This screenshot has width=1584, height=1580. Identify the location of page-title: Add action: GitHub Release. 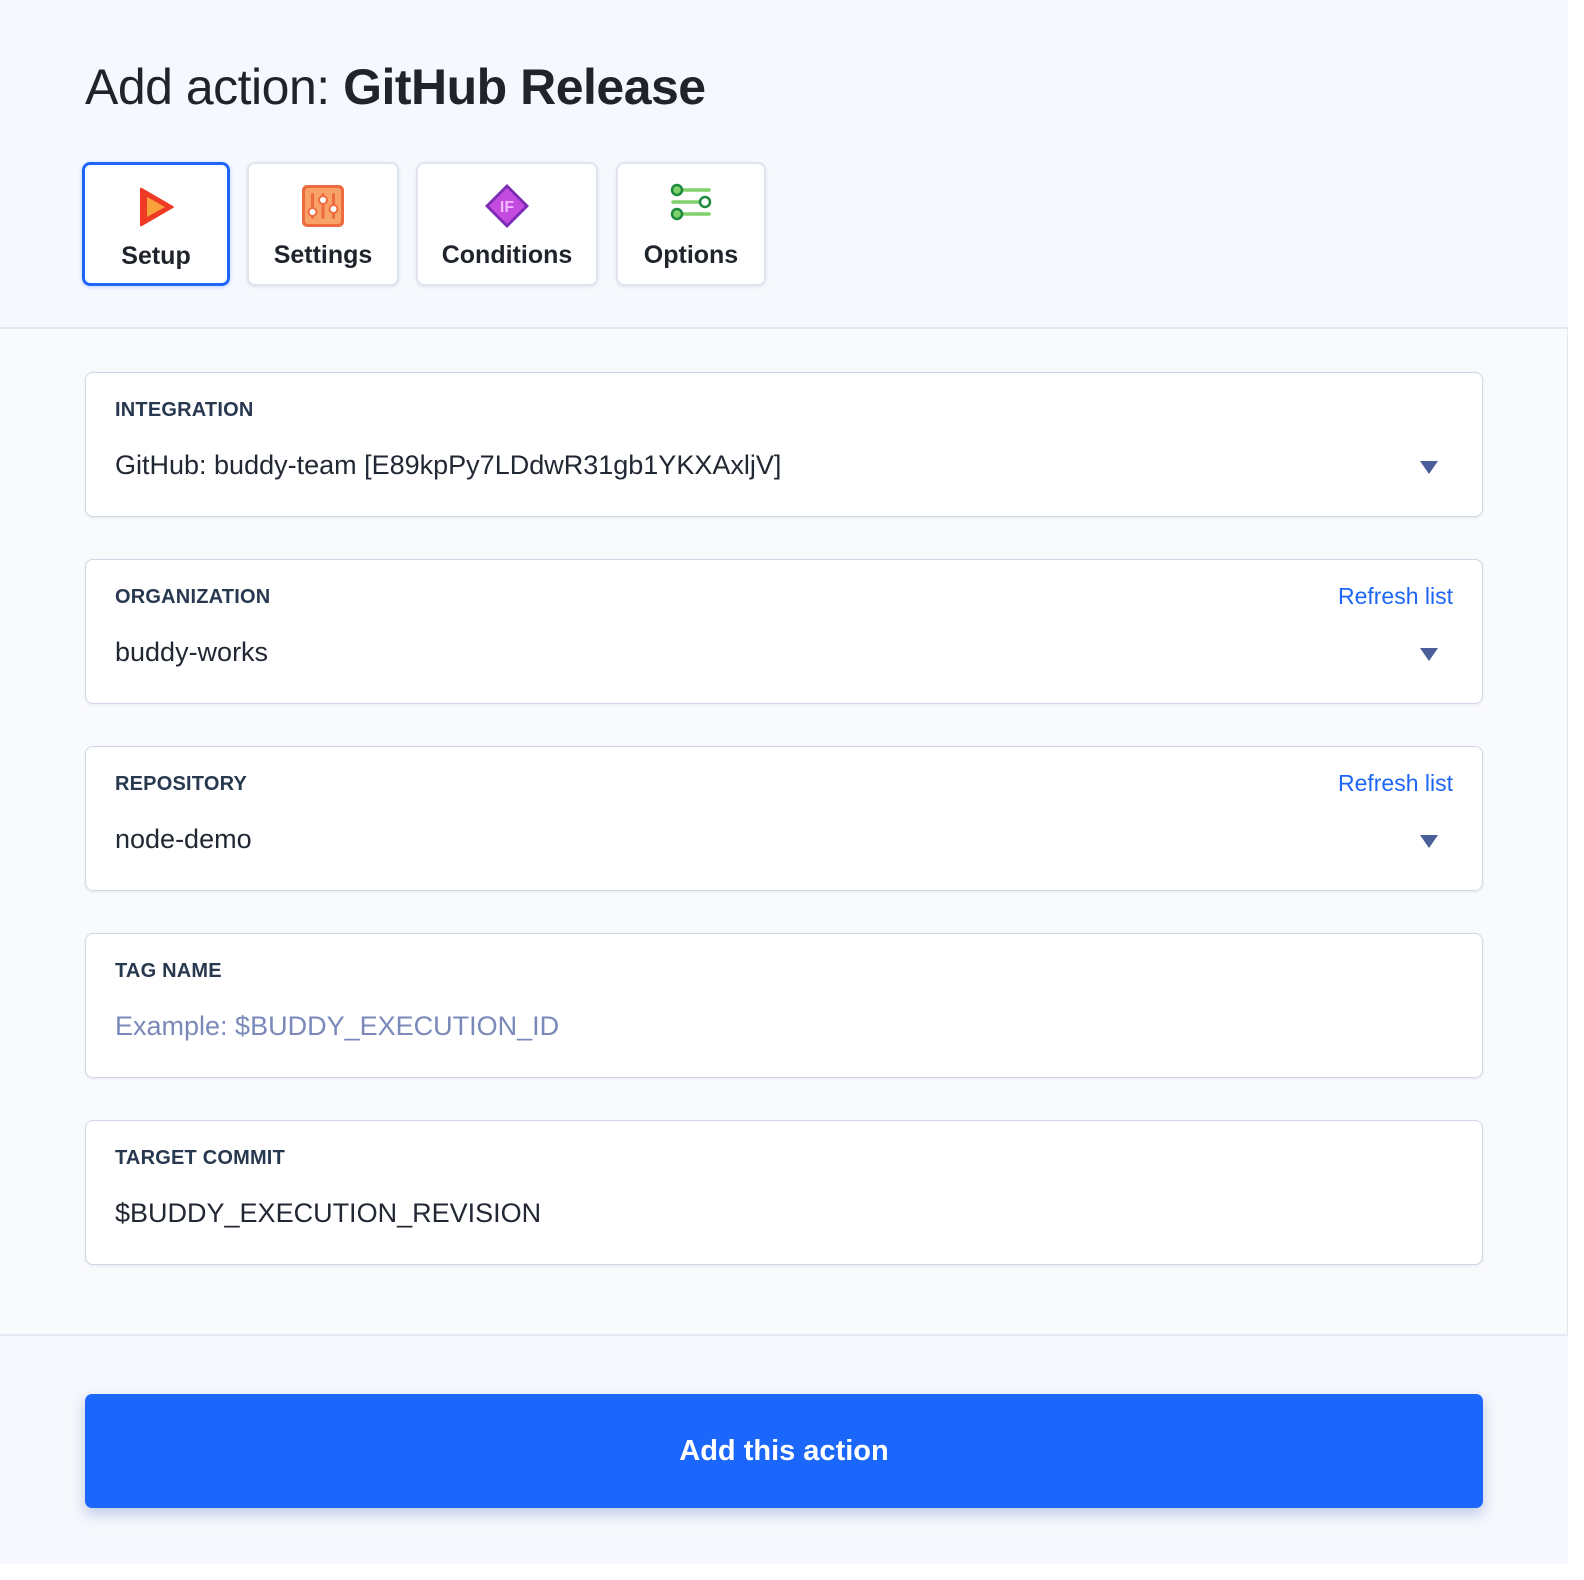
(395, 87).